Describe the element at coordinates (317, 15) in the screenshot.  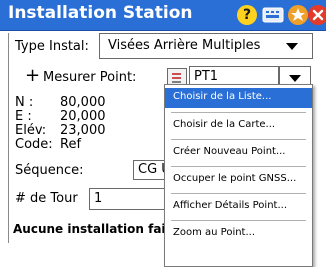
I see `close-icon` at that location.